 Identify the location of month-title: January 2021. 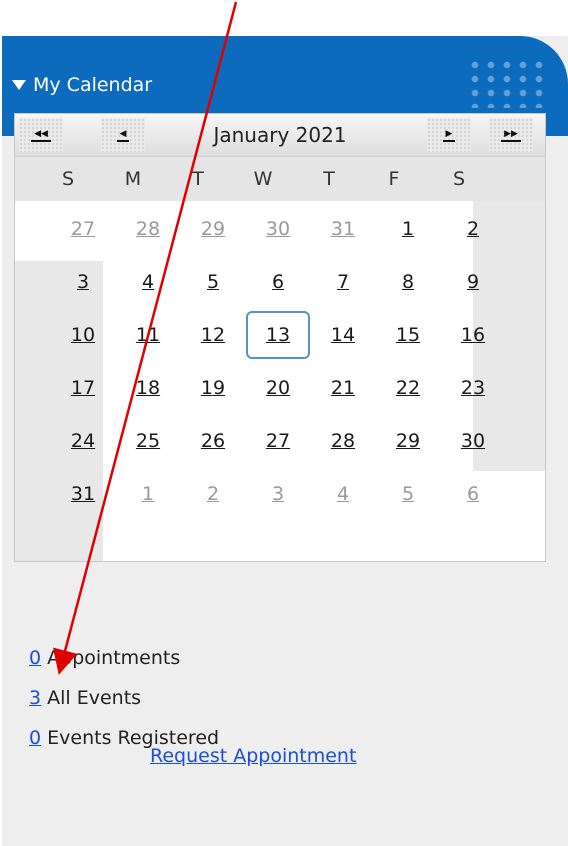
(280, 135).